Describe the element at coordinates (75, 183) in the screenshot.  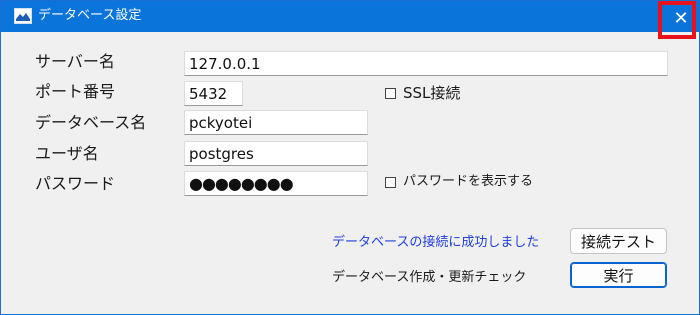
I see `password-label: パスワード` at that location.